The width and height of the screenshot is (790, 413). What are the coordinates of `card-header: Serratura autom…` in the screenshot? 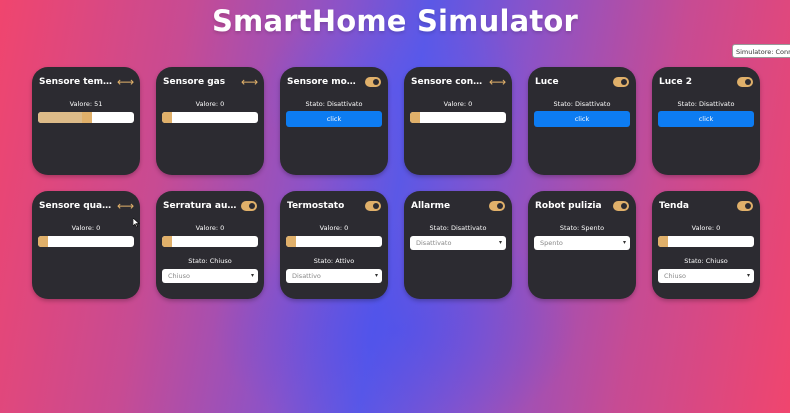 It's located at (210, 206).